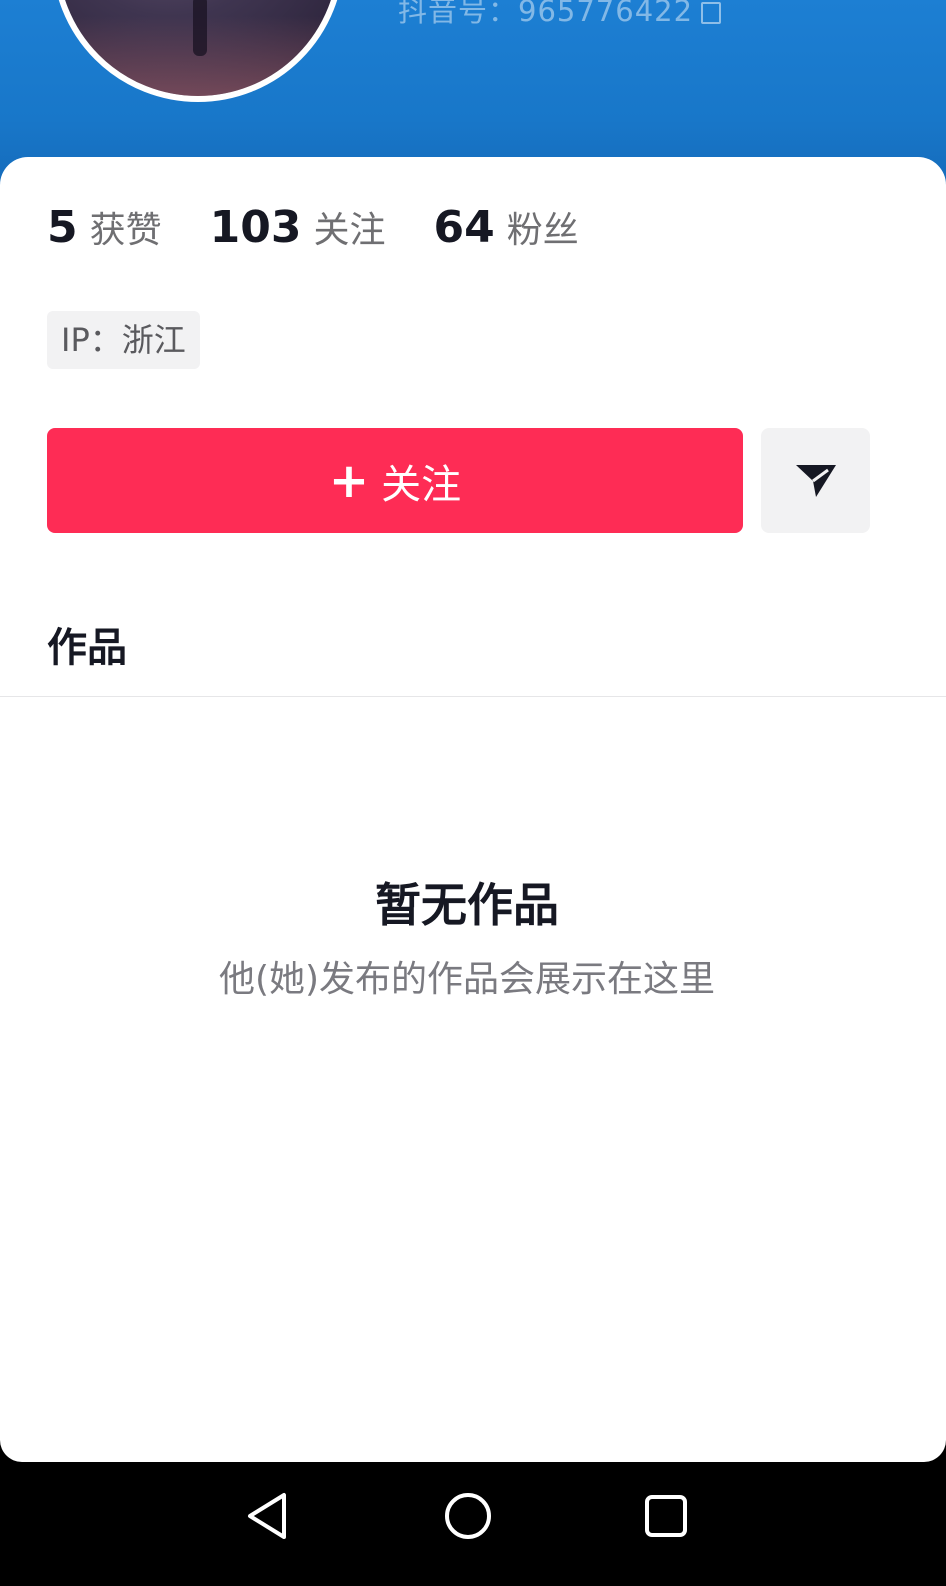  I want to click on stat-following: 103 关注, so click(298, 227).